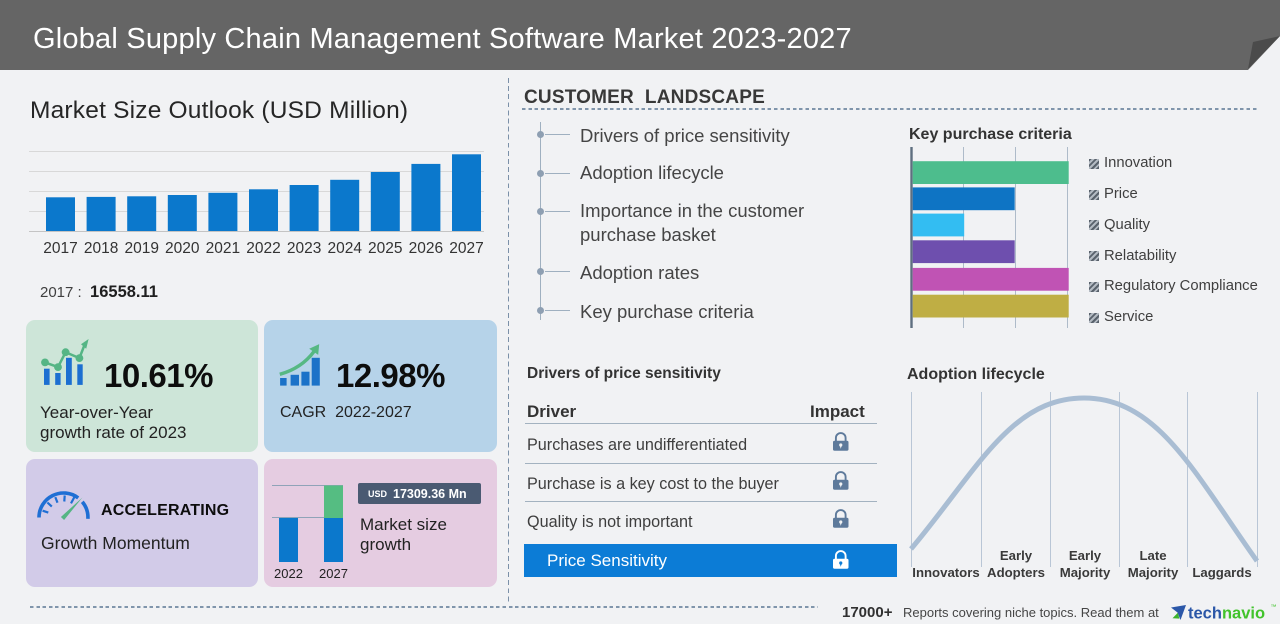 This screenshot has height=624, width=1280. Describe the element at coordinates (60, 248) in the screenshot. I see `svg-text: 2017` at that location.